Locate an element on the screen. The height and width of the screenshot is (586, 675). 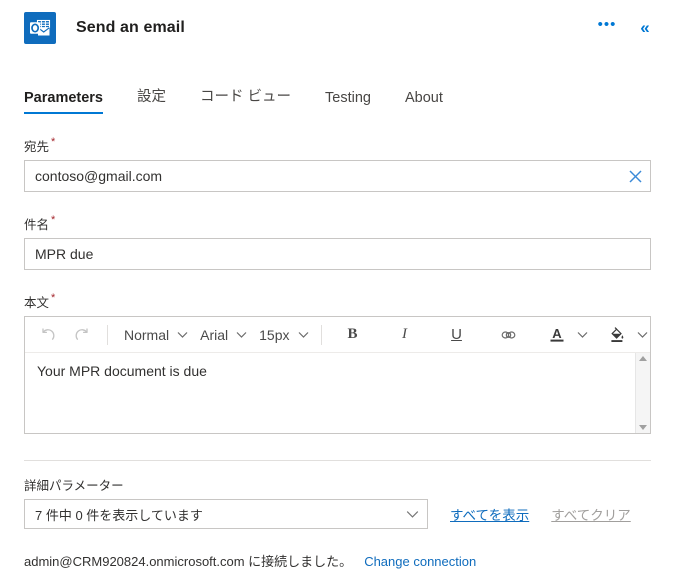
undo-icon is located at coordinates (48, 335).